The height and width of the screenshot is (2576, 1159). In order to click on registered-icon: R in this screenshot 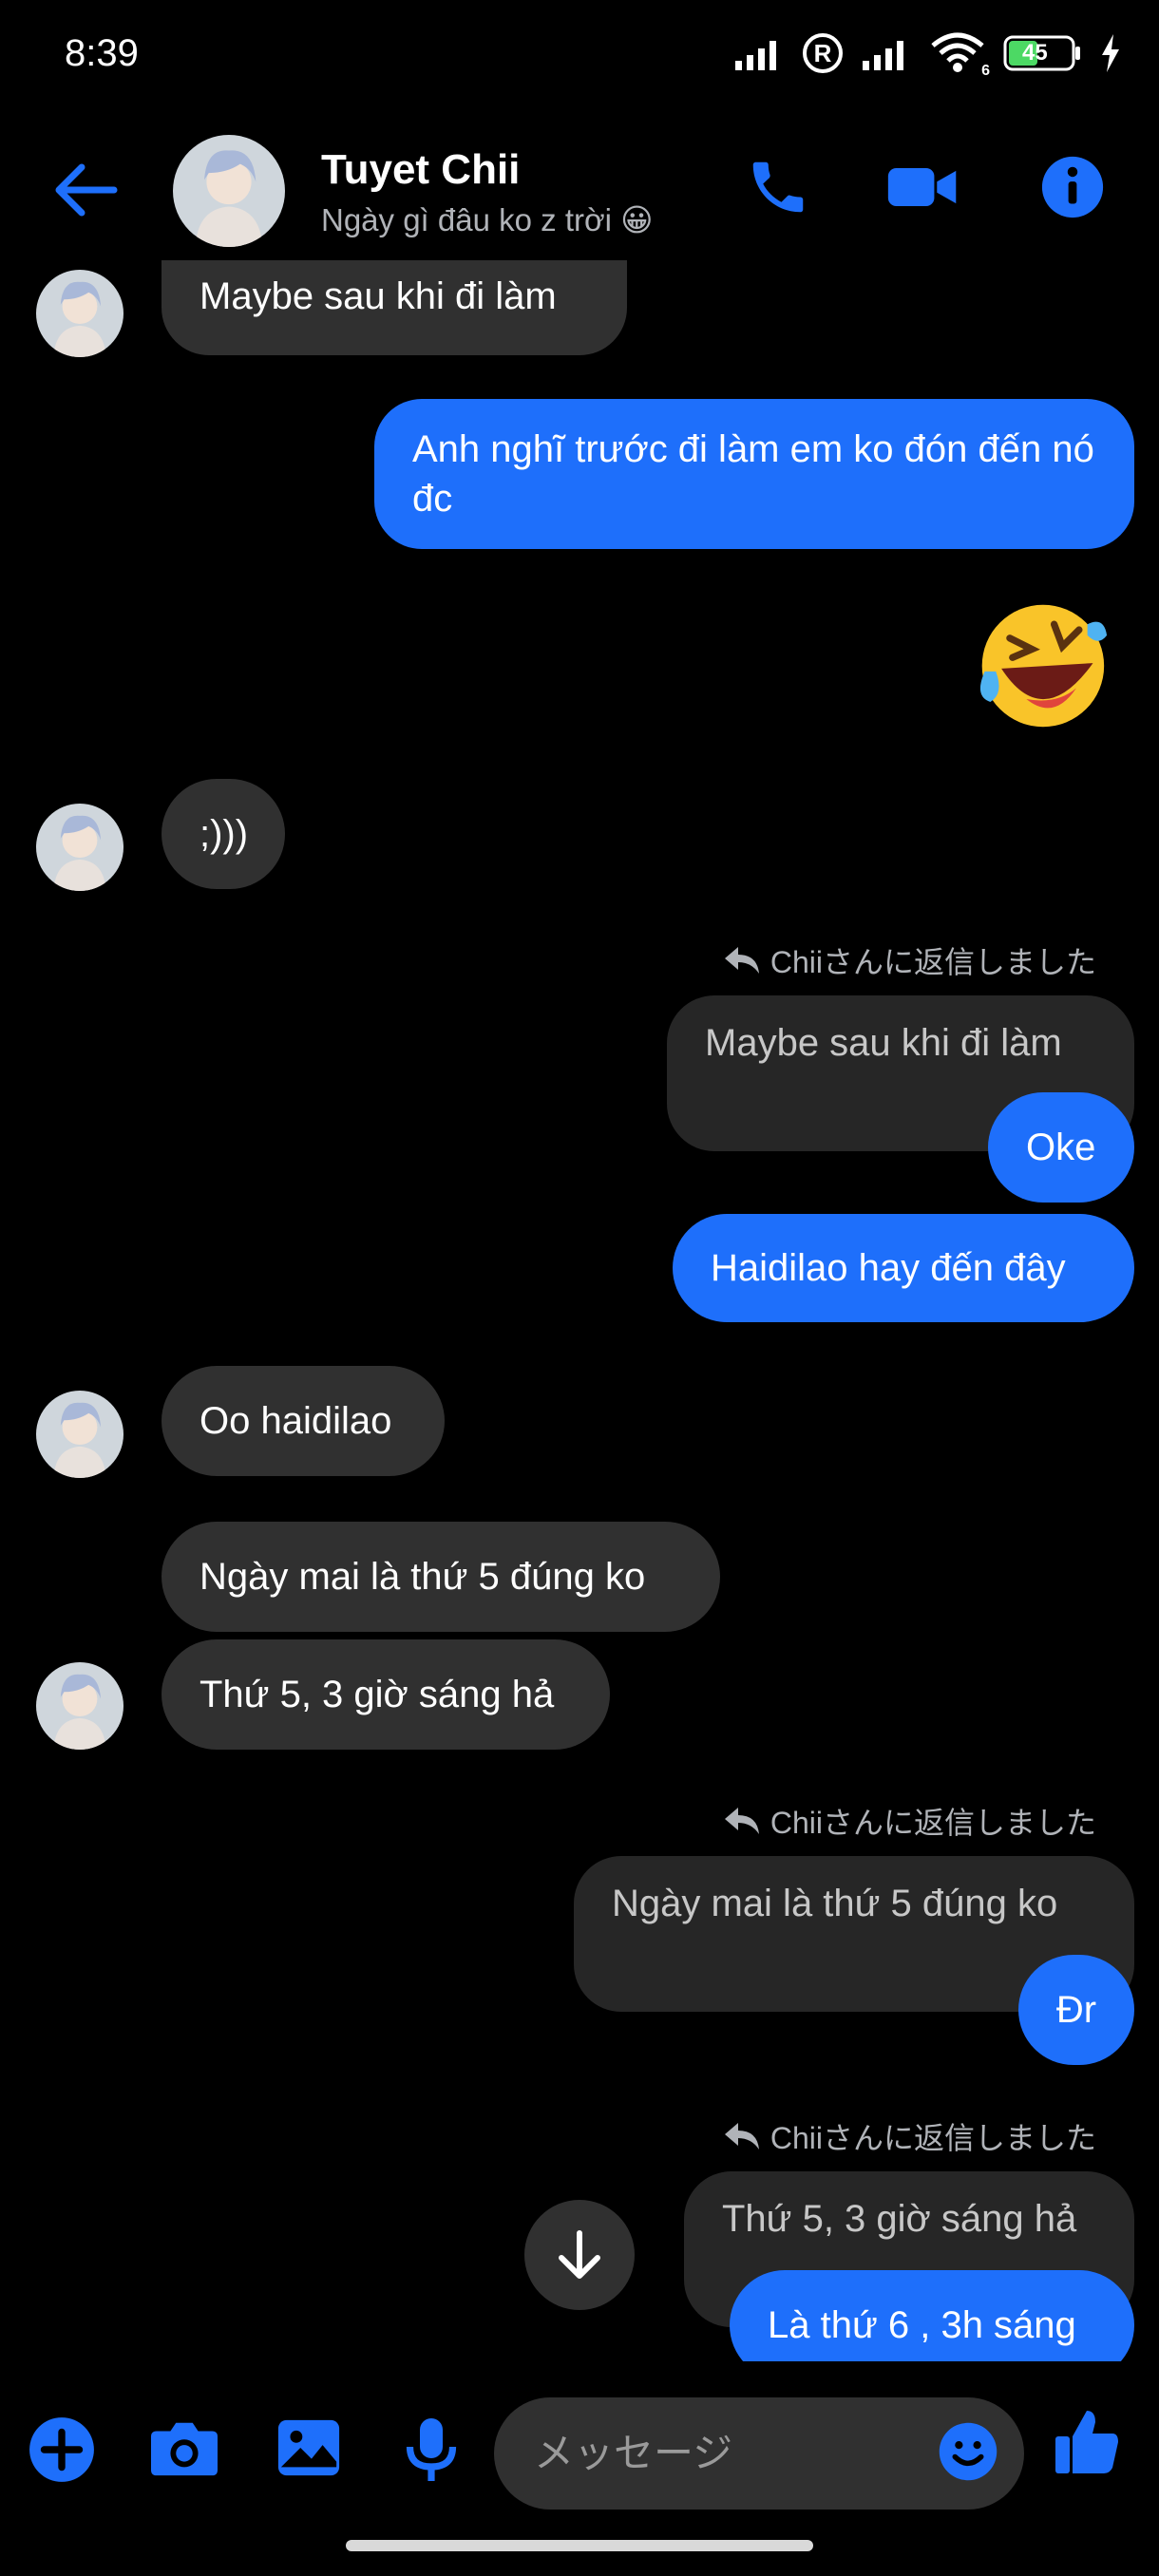, I will do `click(823, 53)`.